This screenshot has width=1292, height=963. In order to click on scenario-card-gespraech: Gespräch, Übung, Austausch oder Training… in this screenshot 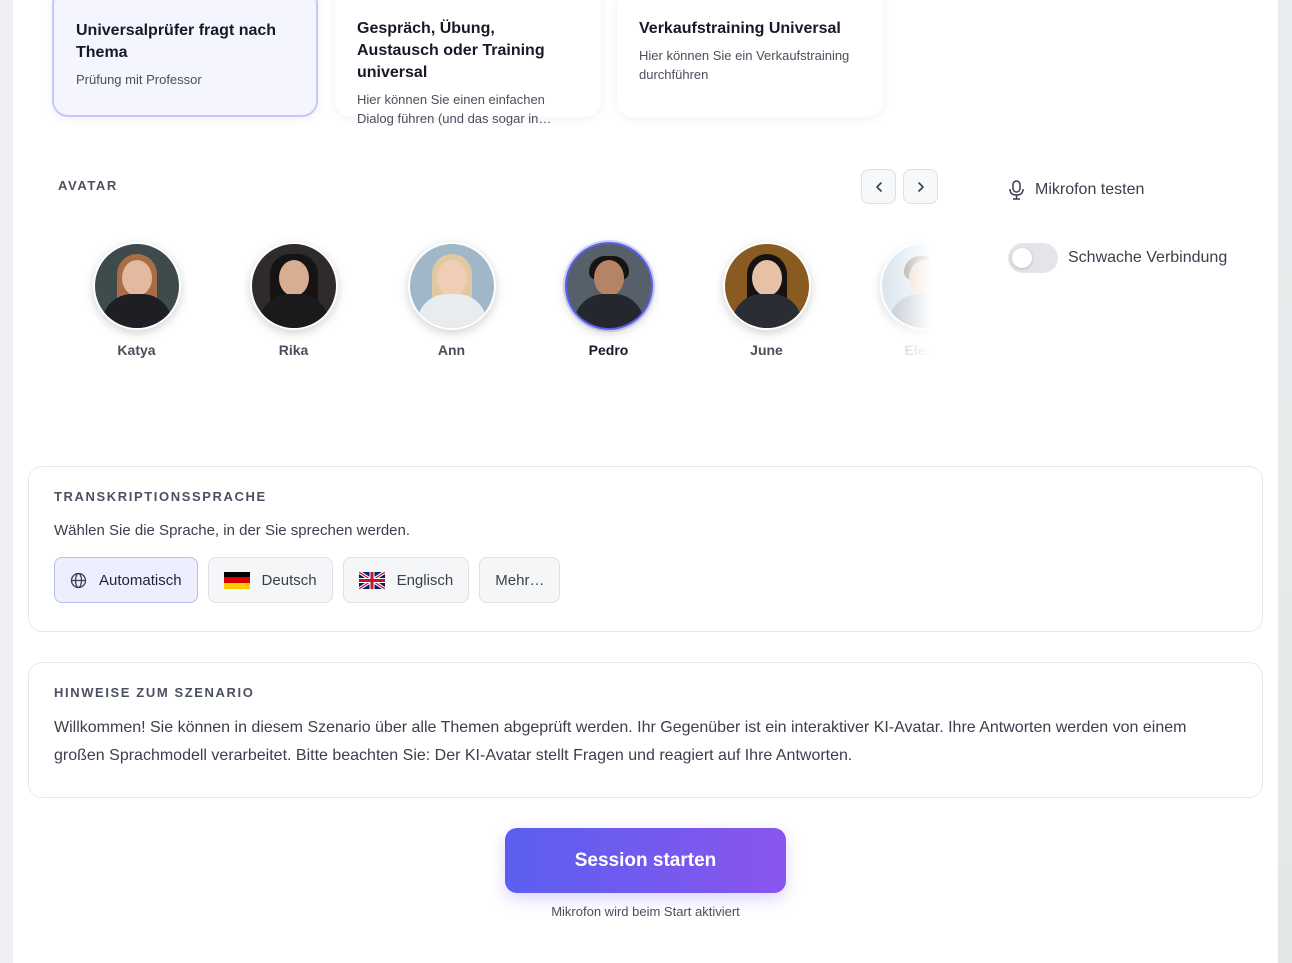, I will do `click(468, 63)`.